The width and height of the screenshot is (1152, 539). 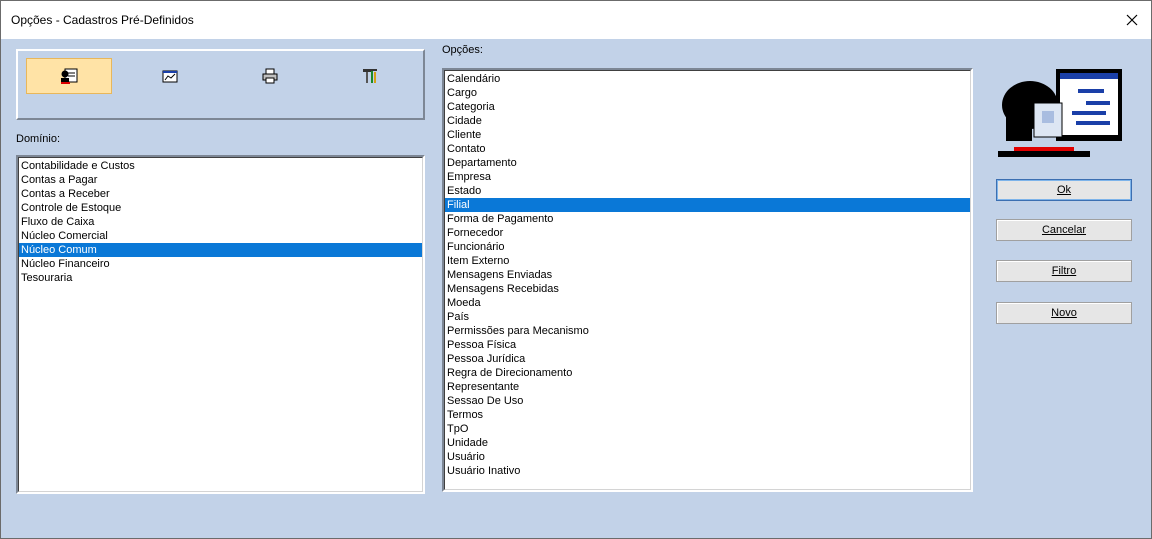 I want to click on list-item: Item Externo, so click(x=707, y=261).